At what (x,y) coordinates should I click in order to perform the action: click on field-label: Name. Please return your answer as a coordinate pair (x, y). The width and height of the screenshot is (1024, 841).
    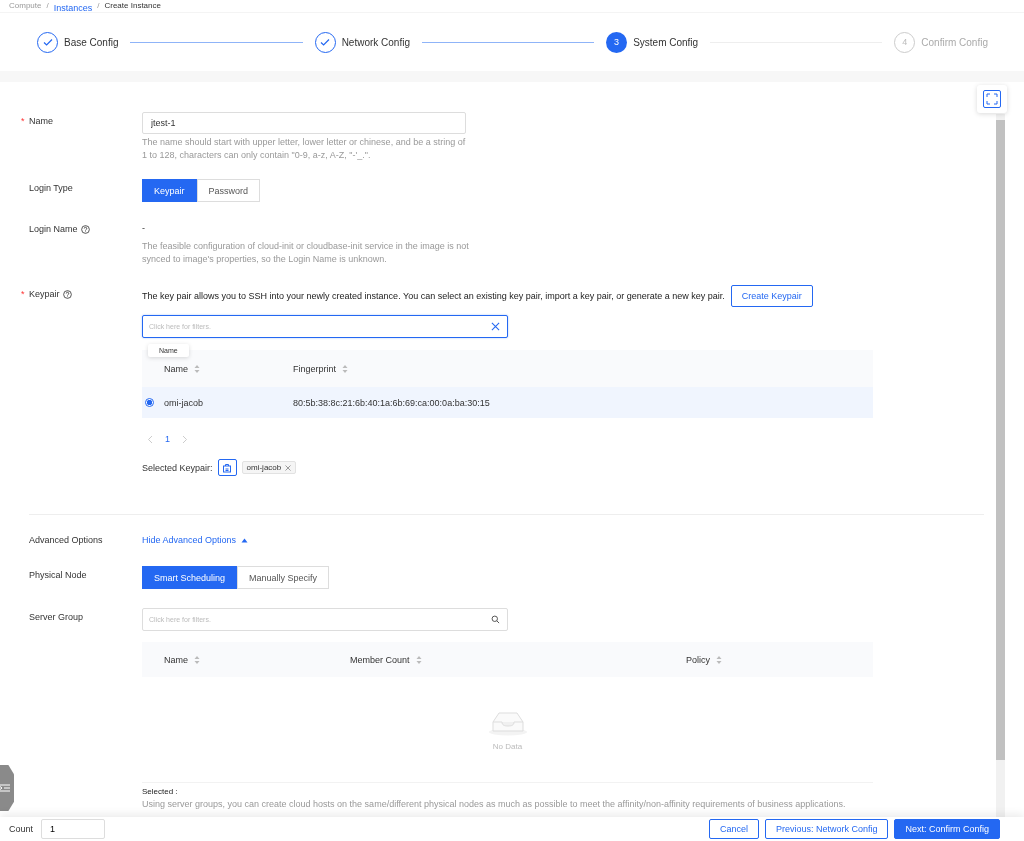
    Looking at the image, I should click on (41, 121).